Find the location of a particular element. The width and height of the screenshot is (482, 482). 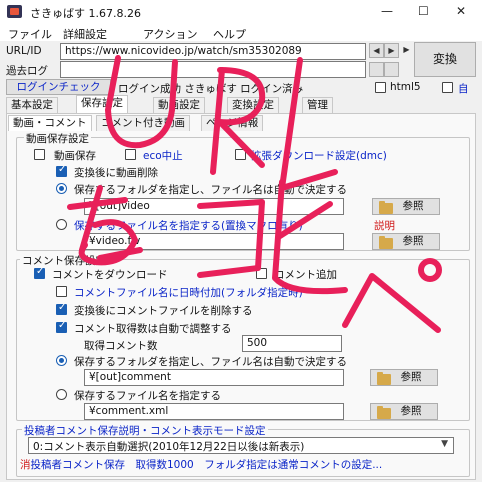

auto-adjust-label: コメント取得数は自動で調整する is located at coordinates (153, 329).